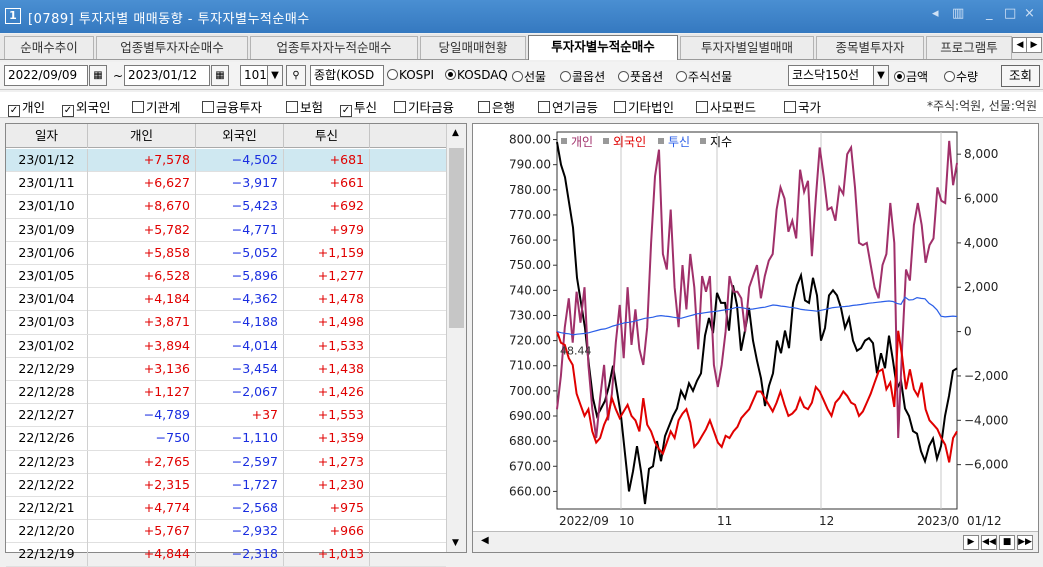 Image resolution: width=1043 pixels, height=567 pixels. I want to click on table-row: 23/01/02 +3,894 −4,014 +1,533, so click(226, 346).